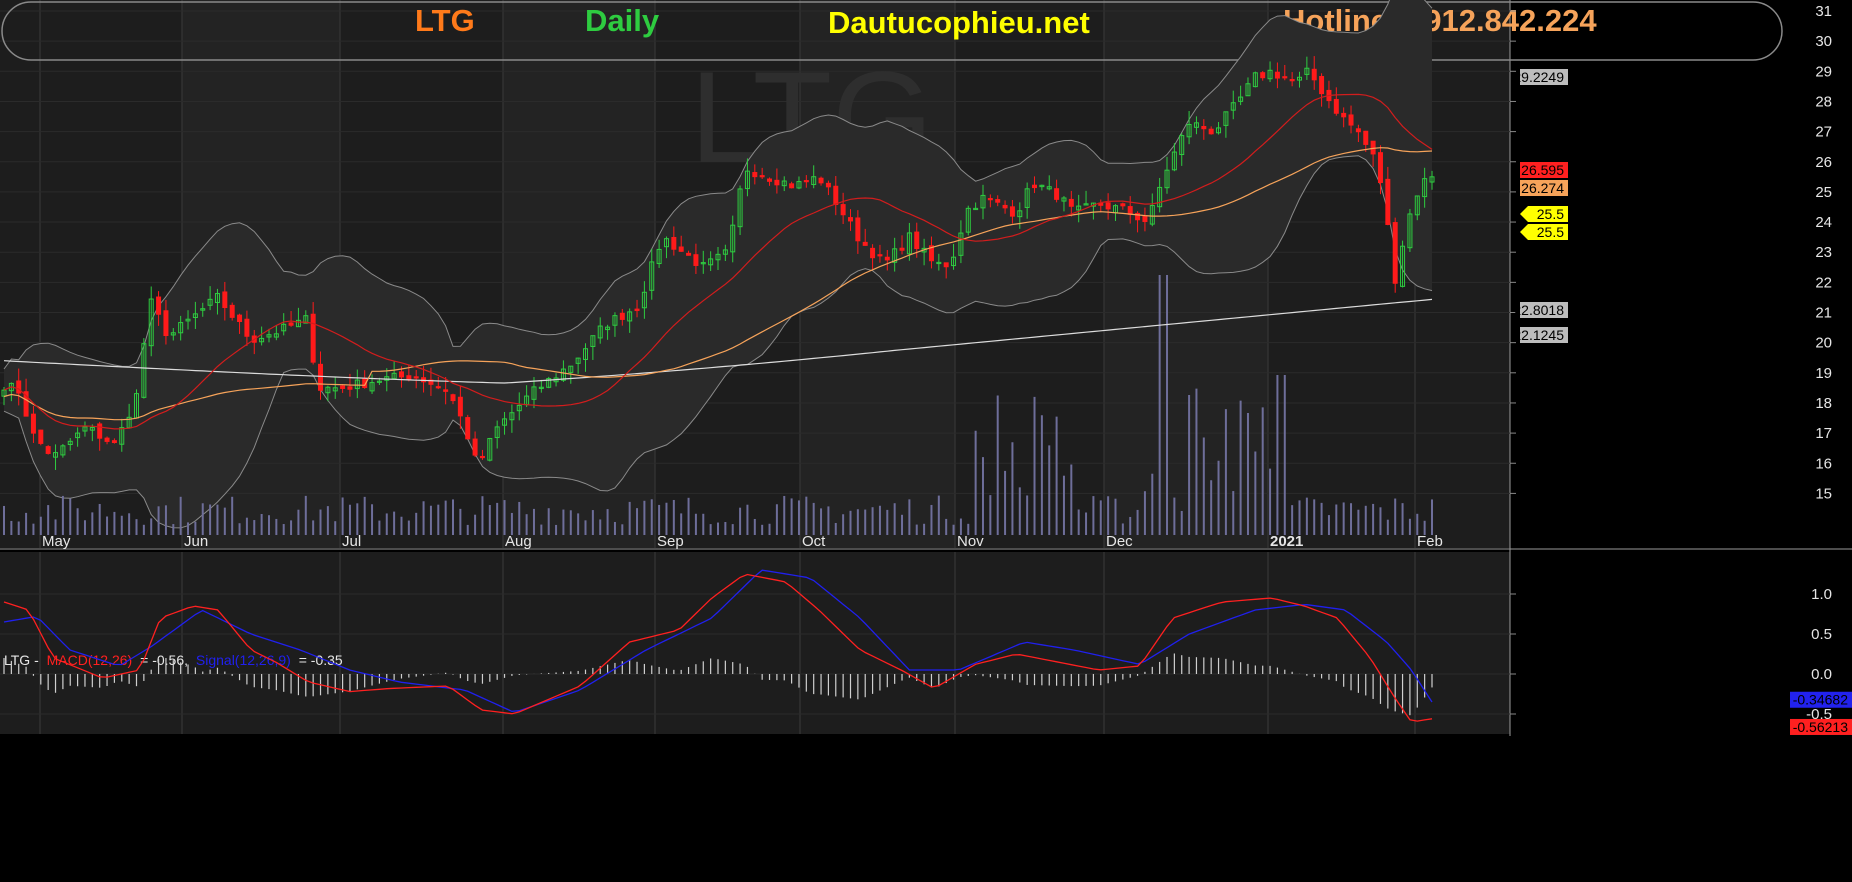 This screenshot has height=882, width=1852. What do you see at coordinates (518, 541) in the screenshot?
I see `month-label: Aug` at bounding box center [518, 541].